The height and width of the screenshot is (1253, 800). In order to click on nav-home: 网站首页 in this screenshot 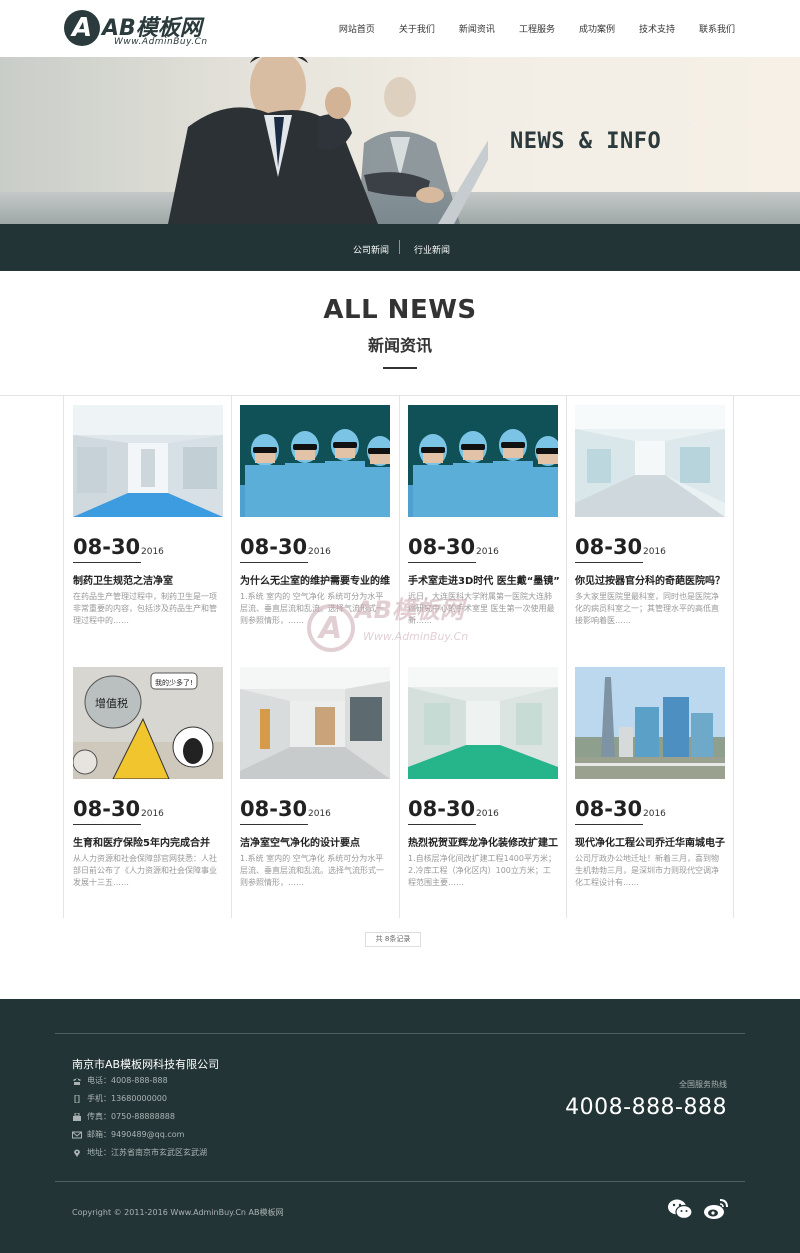, I will do `click(357, 28)`.